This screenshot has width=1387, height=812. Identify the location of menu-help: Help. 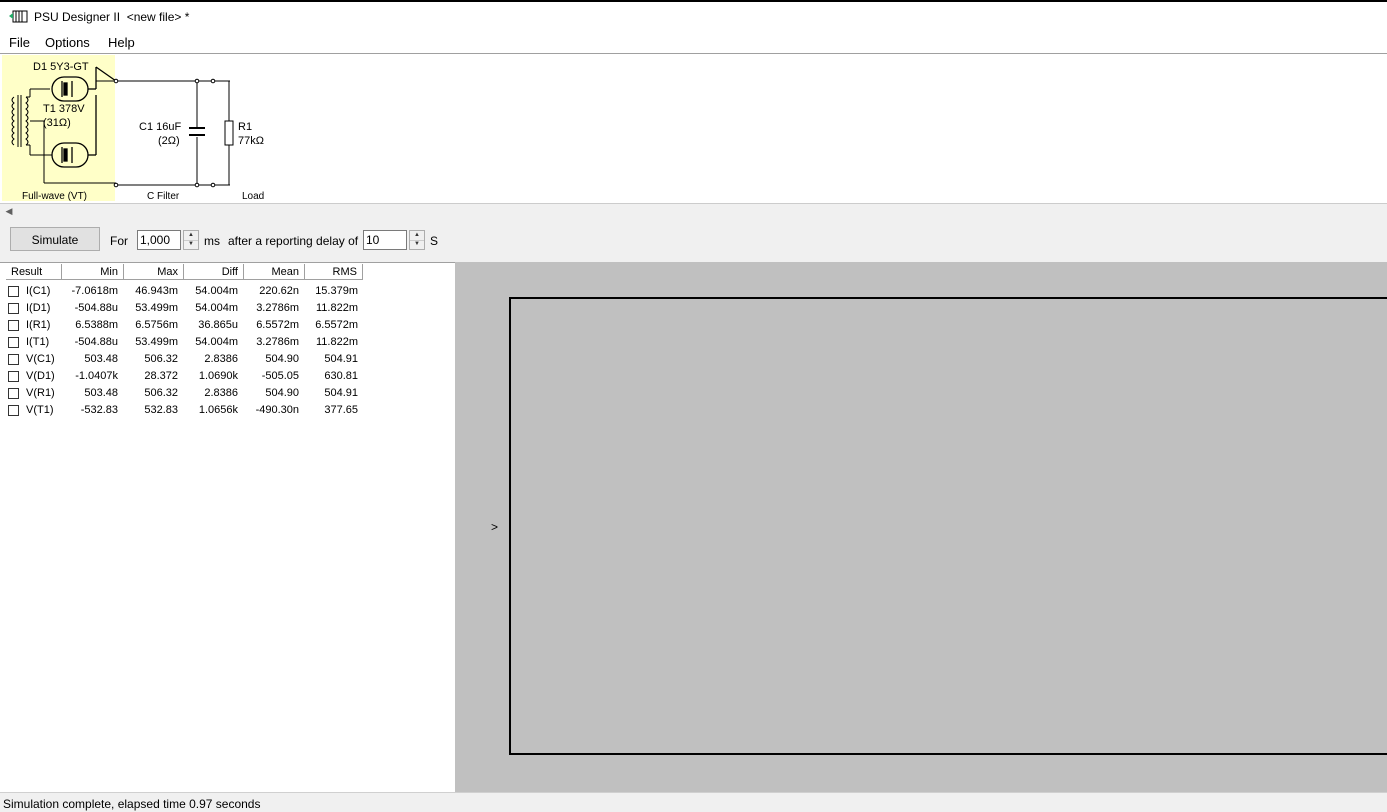
(121, 42).